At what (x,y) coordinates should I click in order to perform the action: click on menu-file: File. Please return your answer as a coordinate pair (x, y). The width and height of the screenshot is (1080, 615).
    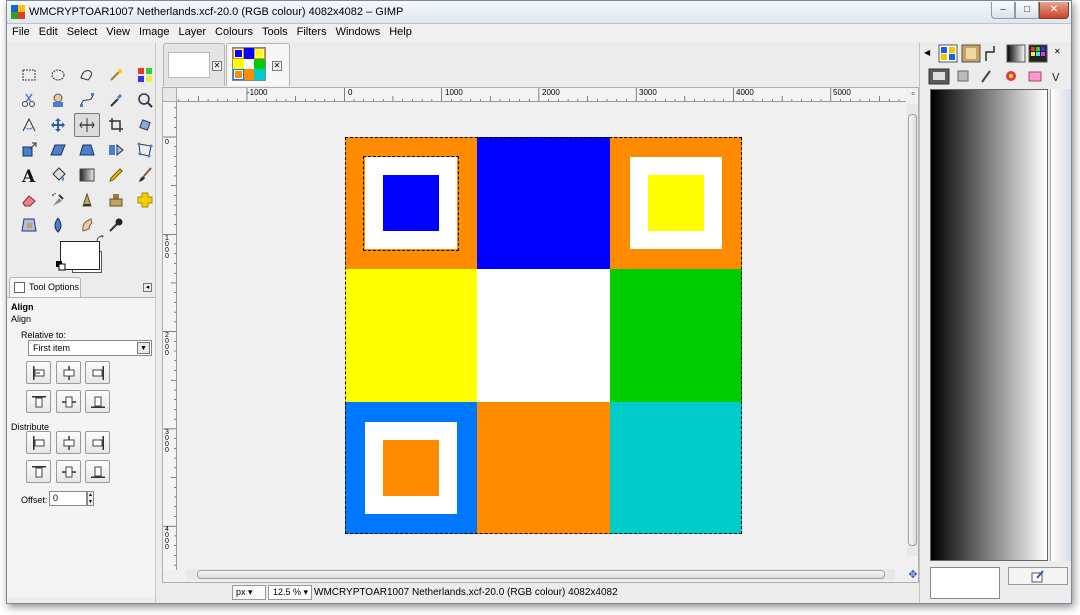
    Looking at the image, I should click on (20, 31).